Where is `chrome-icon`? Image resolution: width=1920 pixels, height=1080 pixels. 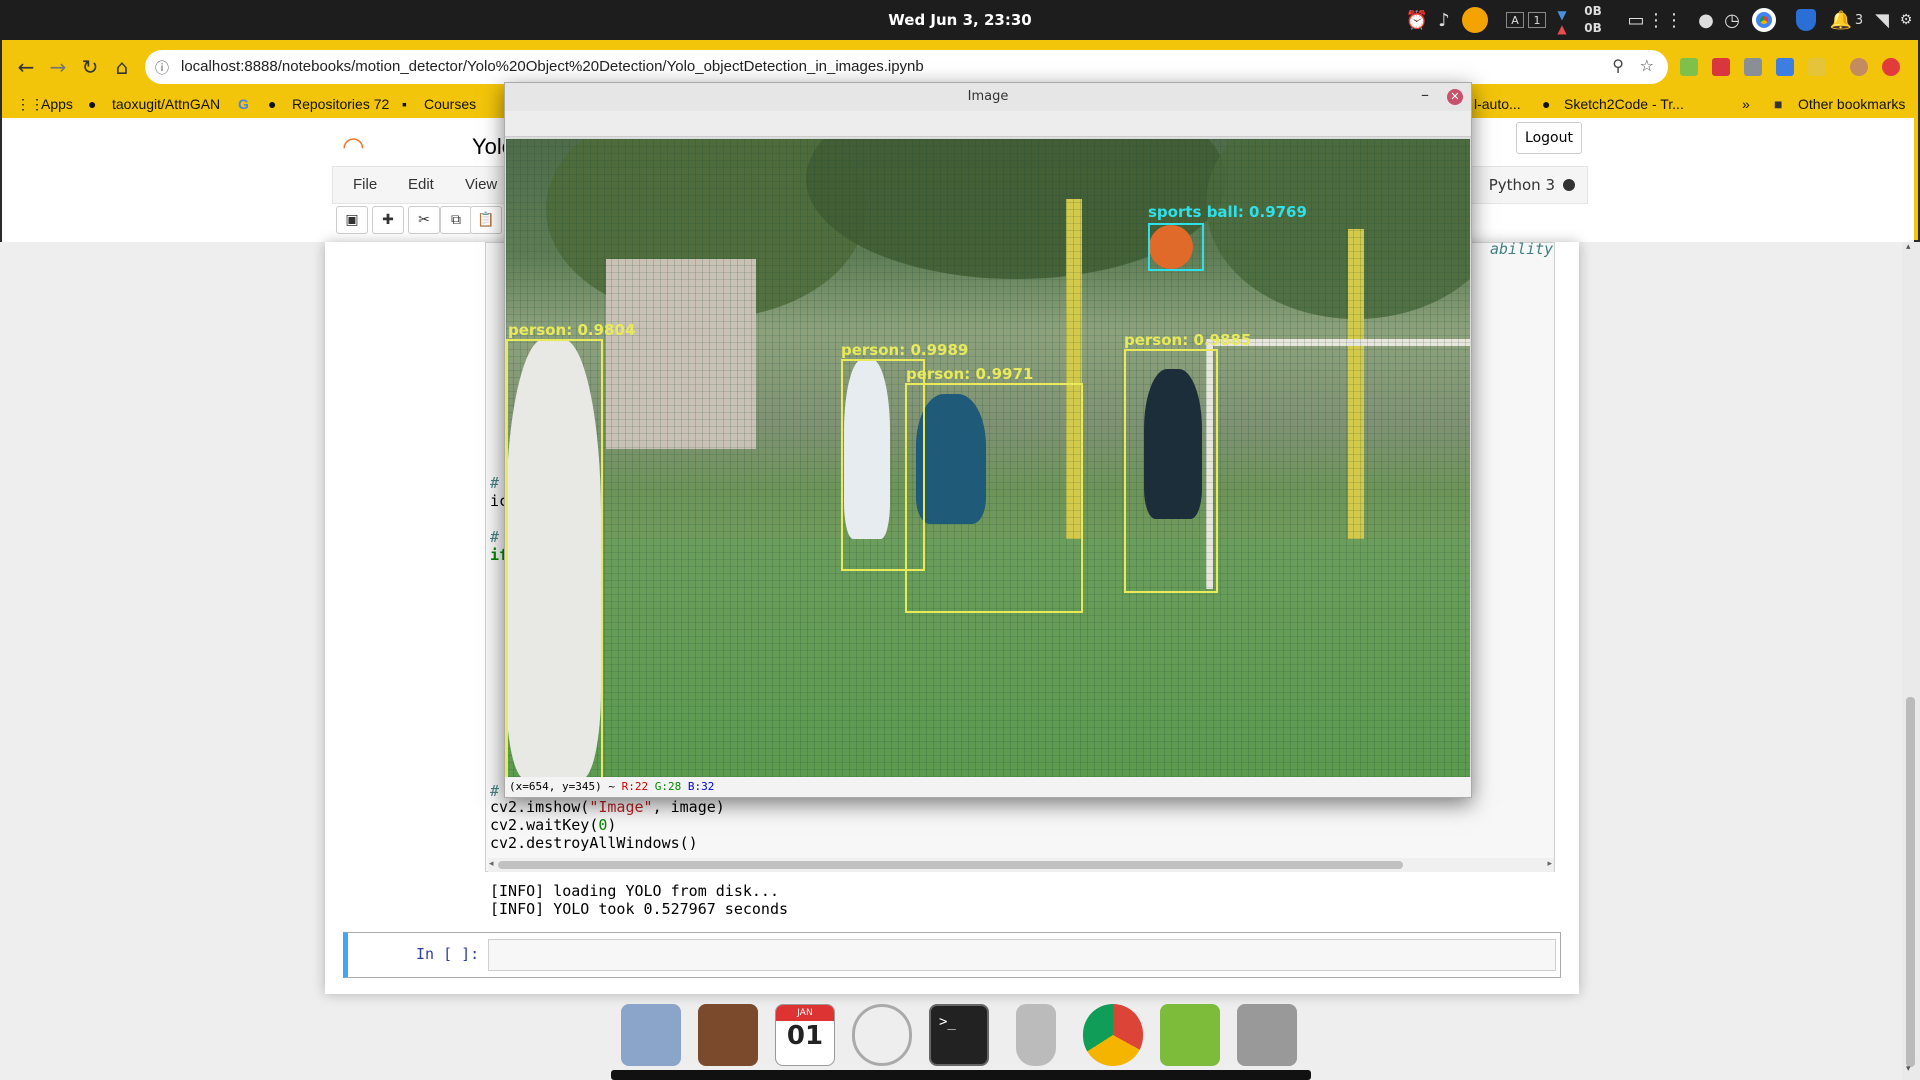
chrome-icon is located at coordinates (1113, 1035).